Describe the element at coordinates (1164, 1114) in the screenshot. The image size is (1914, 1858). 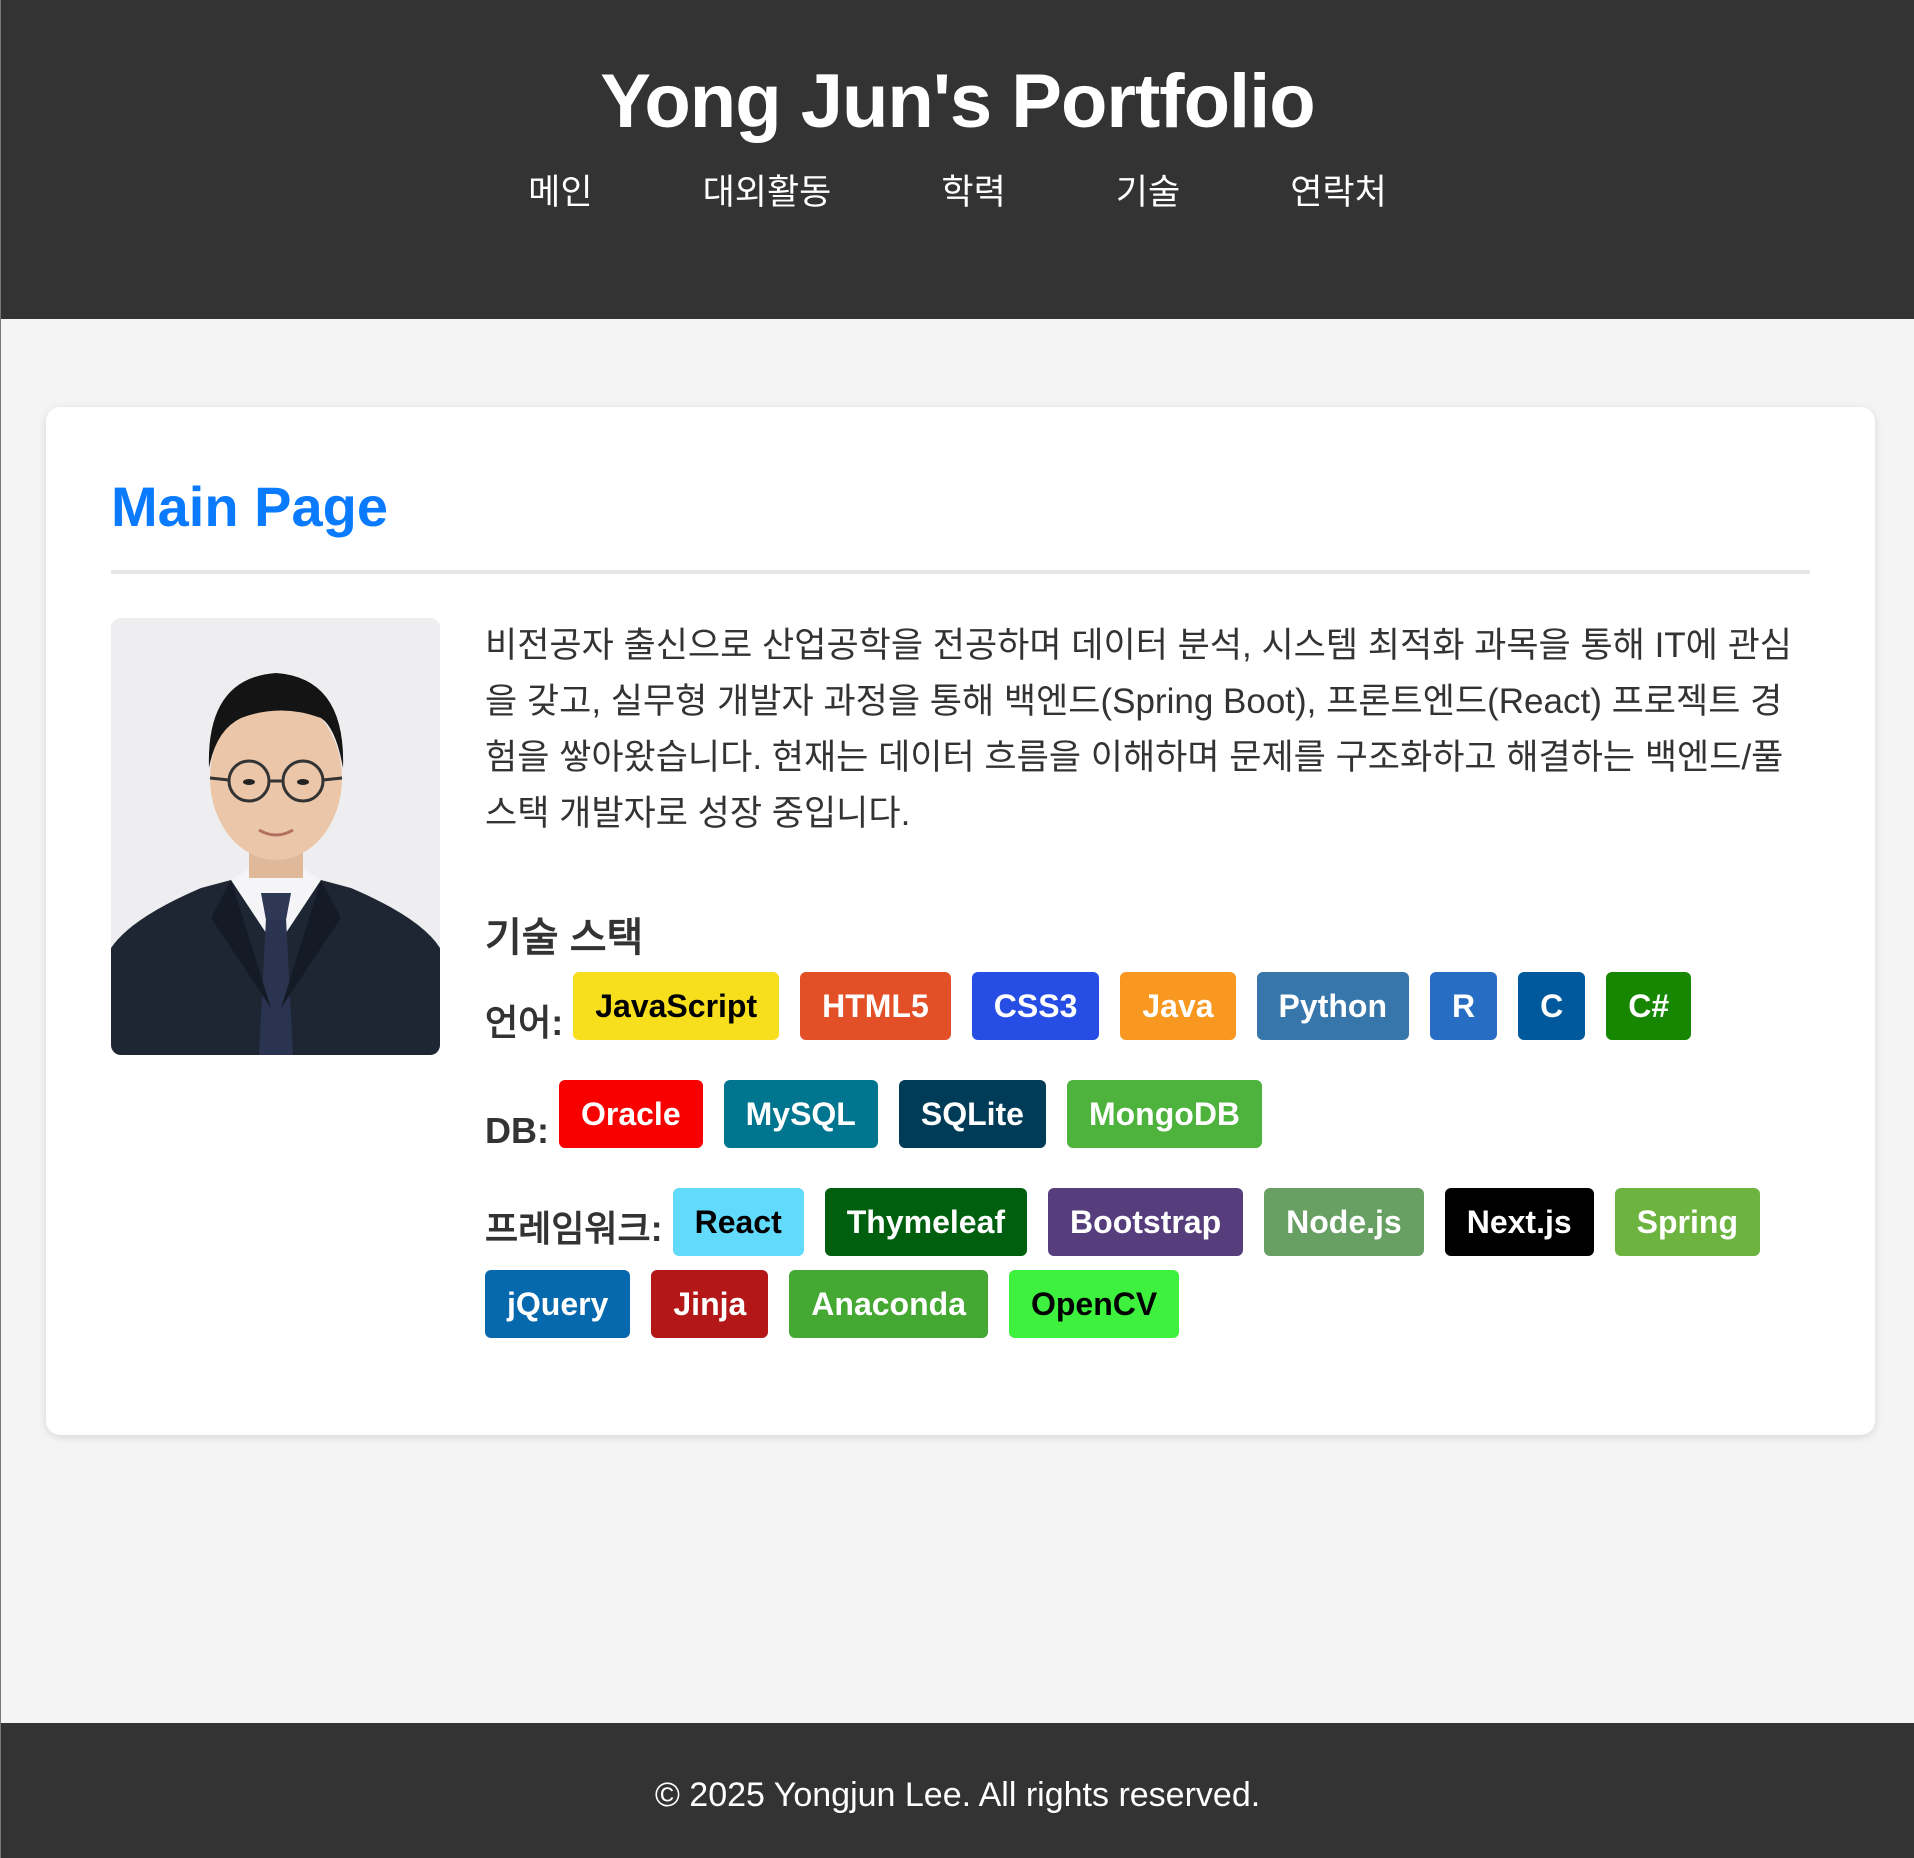
I see `badge-mongodb: MongoDB` at that location.